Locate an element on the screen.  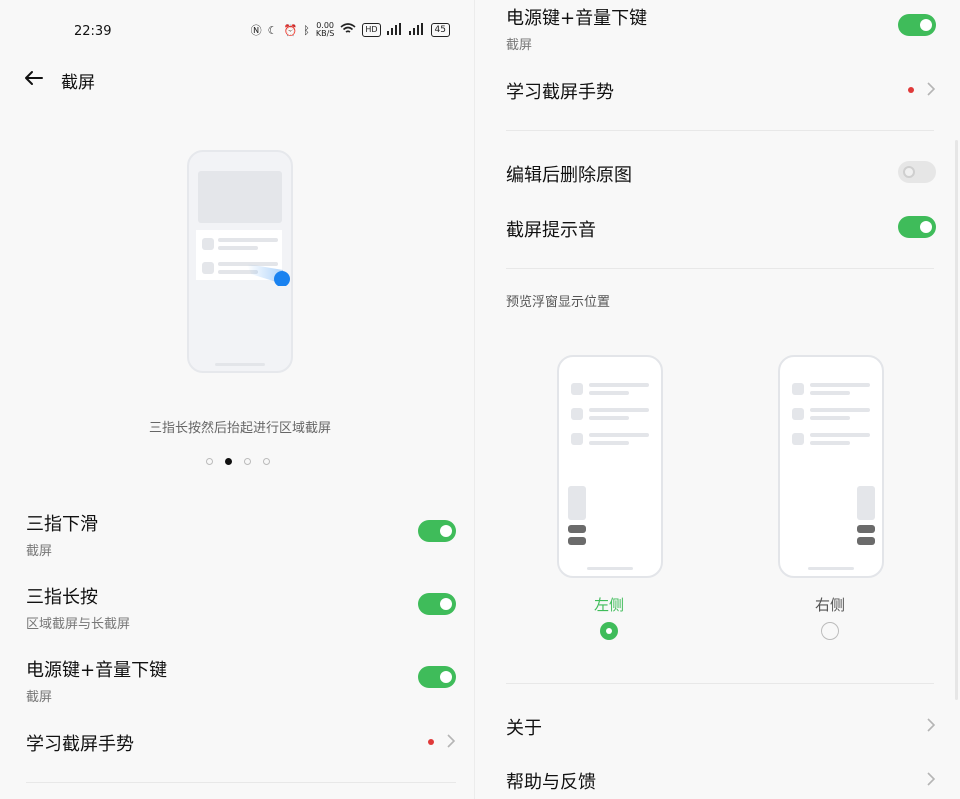
app-header: 截屏 is located at coordinates (240, 80).